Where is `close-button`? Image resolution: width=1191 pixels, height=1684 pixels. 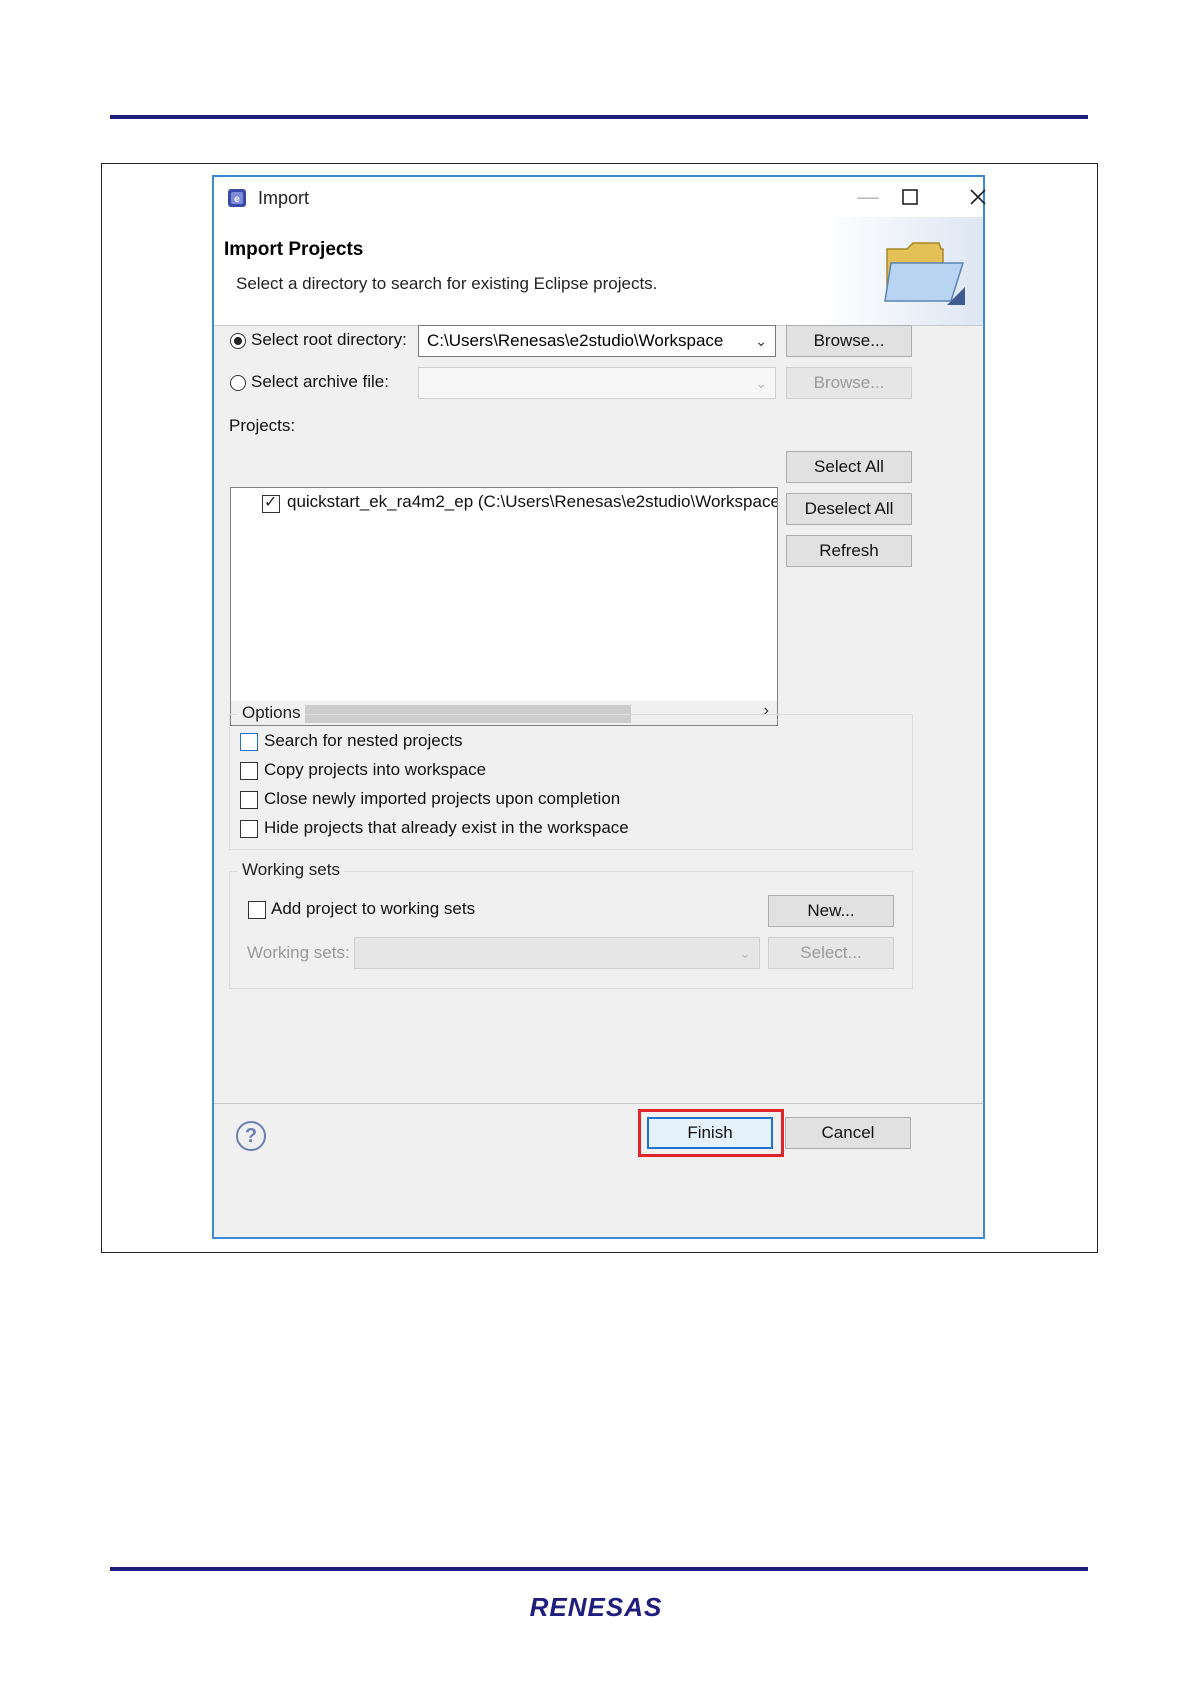
close-button is located at coordinates (978, 197).